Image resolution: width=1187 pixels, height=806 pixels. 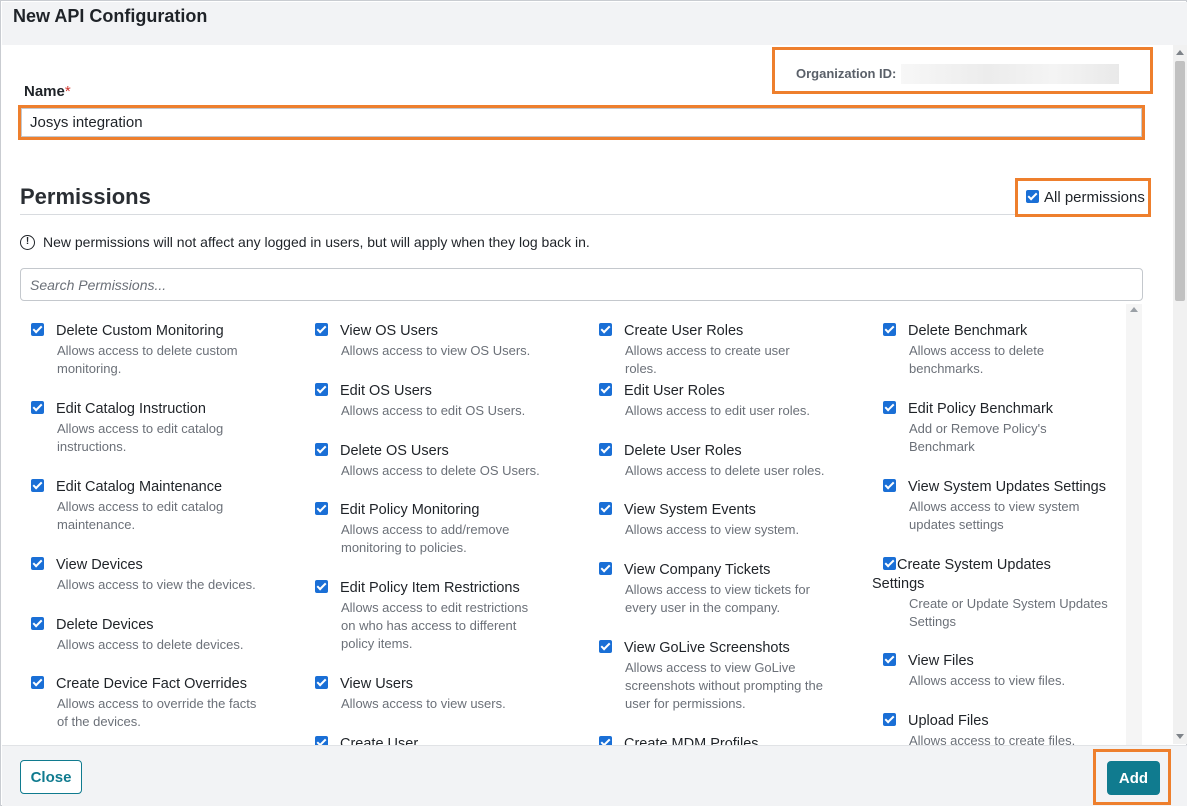 I want to click on permission-name: Edit Catalog Instruction, so click(x=131, y=409).